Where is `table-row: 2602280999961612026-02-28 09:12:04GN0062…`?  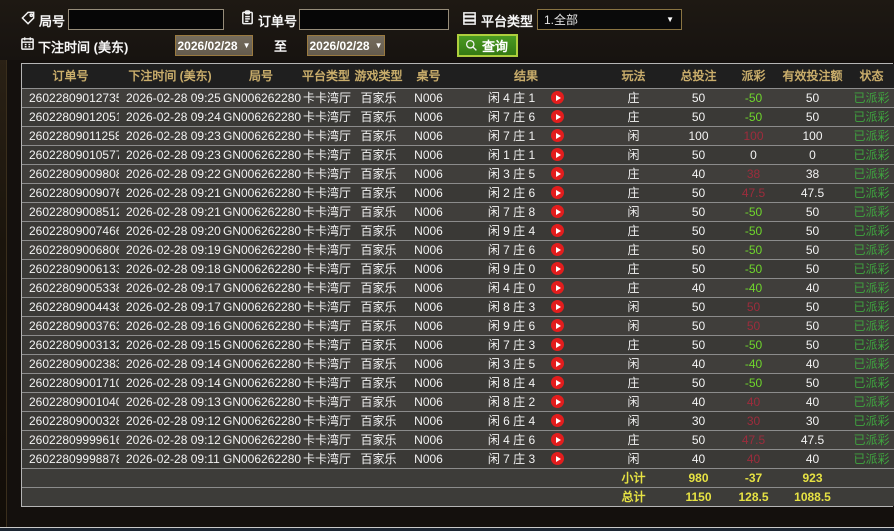
table-row: 2602280999961612026-02-28 09:12:04GN0062… is located at coordinates (458, 440).